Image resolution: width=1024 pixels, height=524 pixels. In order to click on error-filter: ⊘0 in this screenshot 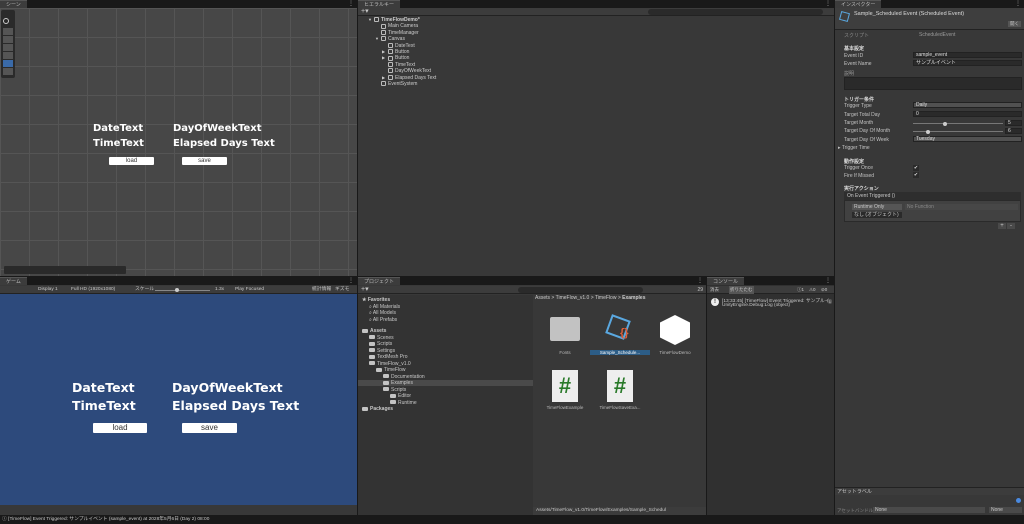, I will do `click(824, 290)`.